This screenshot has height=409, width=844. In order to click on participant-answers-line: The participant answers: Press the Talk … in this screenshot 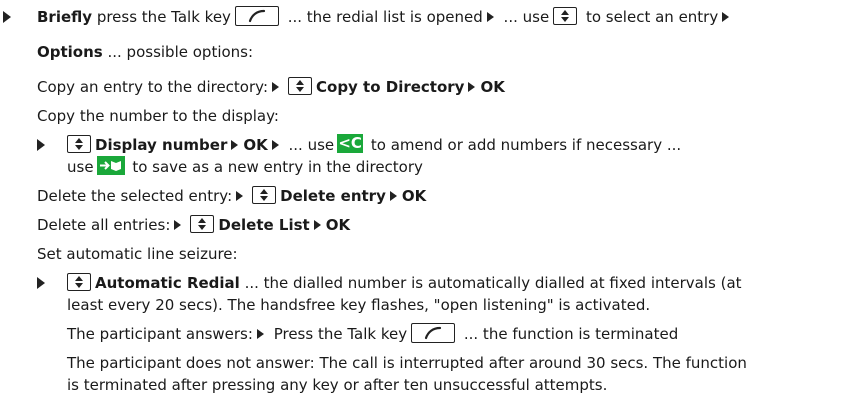, I will do `click(373, 333)`.